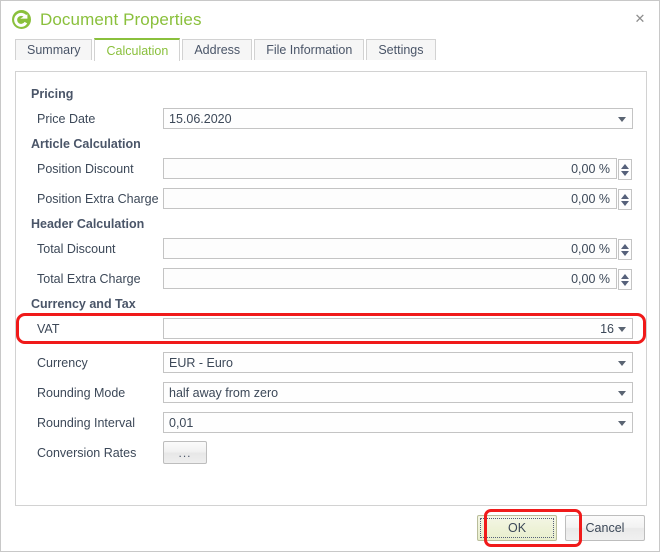  I want to click on app-logo-e-icon, so click(21, 19).